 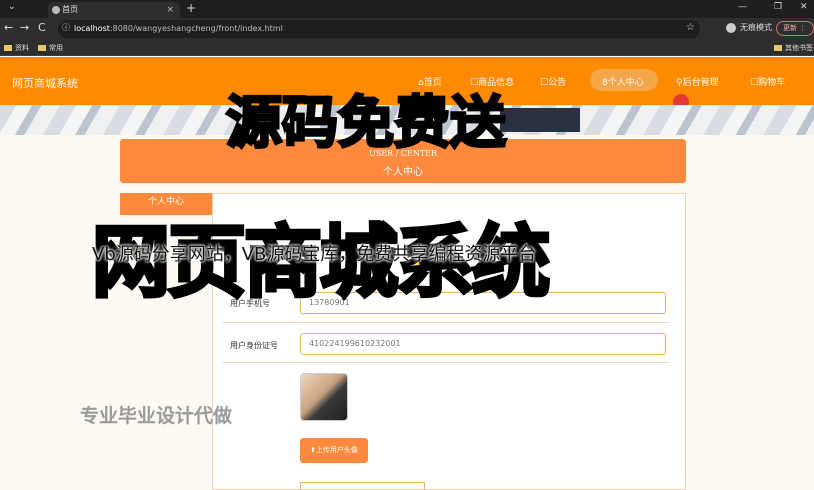 What do you see at coordinates (8, 27) in the screenshot?
I see `back-icon: ←` at bounding box center [8, 27].